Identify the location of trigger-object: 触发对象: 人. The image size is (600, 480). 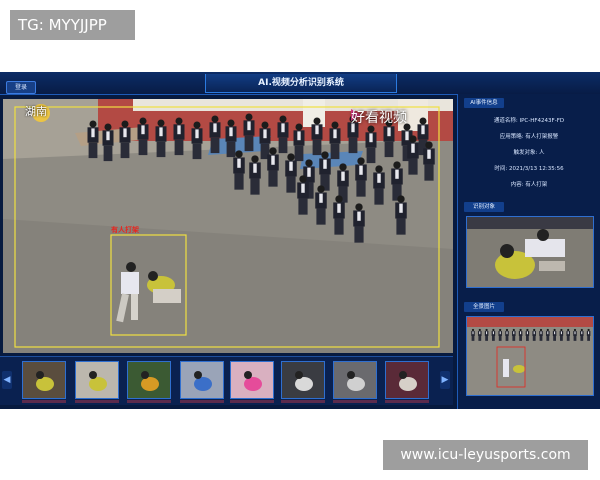
(529, 153).